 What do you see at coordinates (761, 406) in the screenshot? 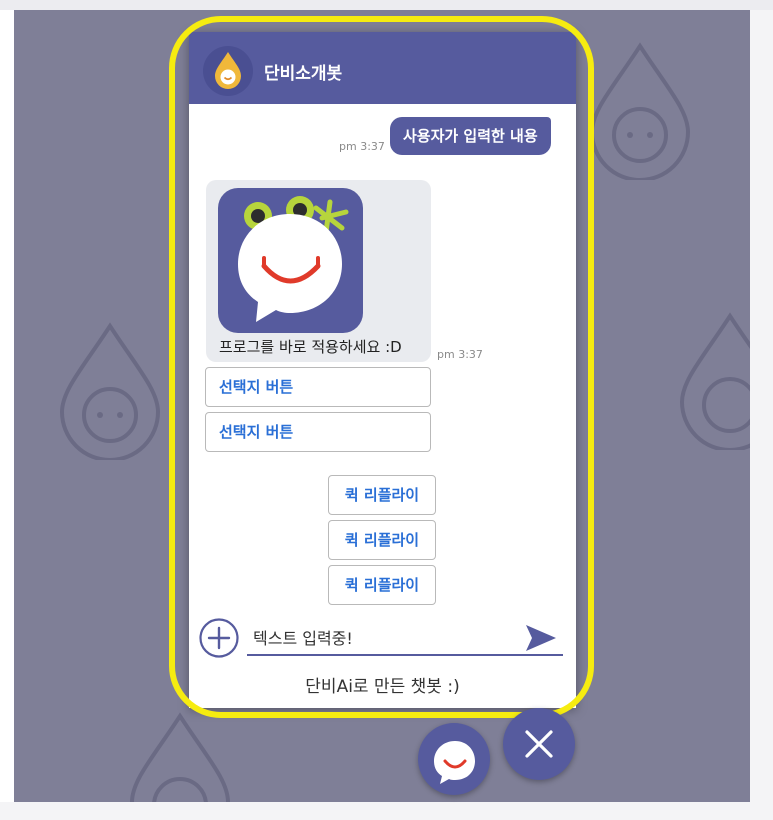
I see `right-strip` at bounding box center [761, 406].